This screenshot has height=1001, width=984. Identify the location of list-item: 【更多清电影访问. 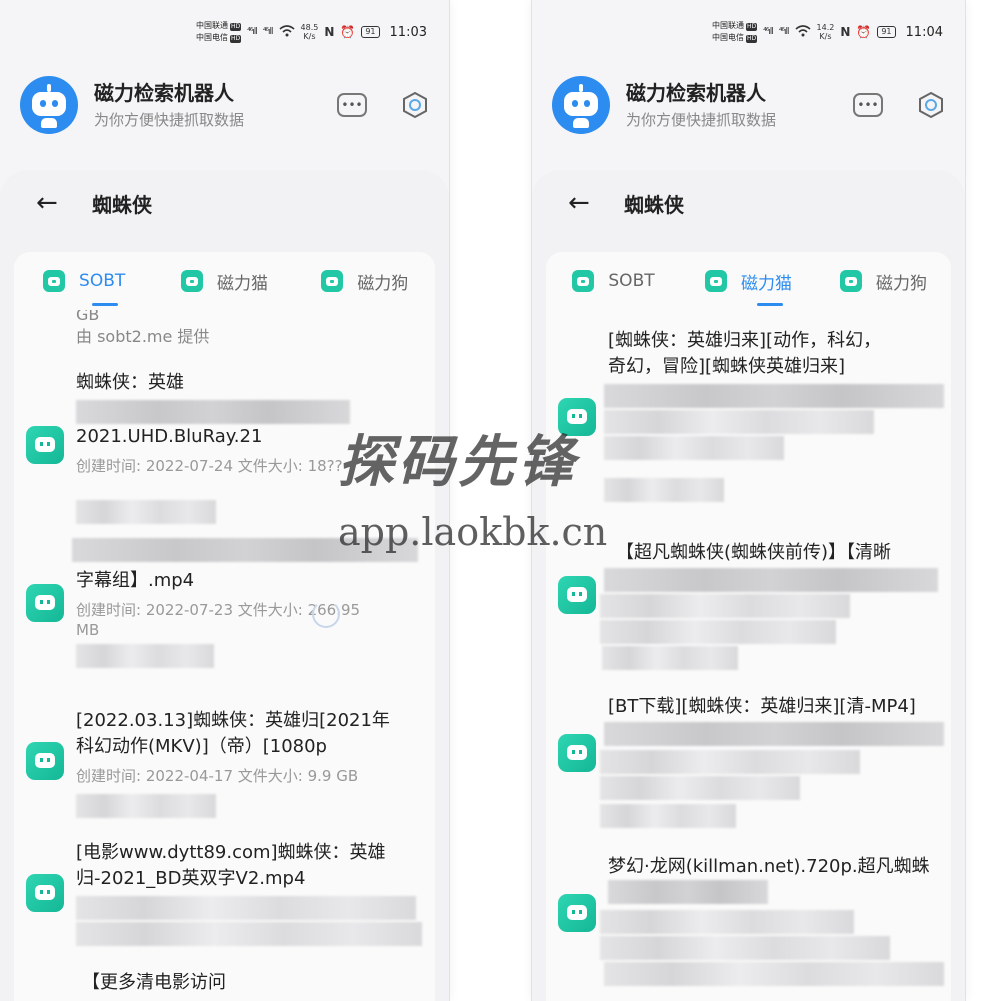
(224, 985).